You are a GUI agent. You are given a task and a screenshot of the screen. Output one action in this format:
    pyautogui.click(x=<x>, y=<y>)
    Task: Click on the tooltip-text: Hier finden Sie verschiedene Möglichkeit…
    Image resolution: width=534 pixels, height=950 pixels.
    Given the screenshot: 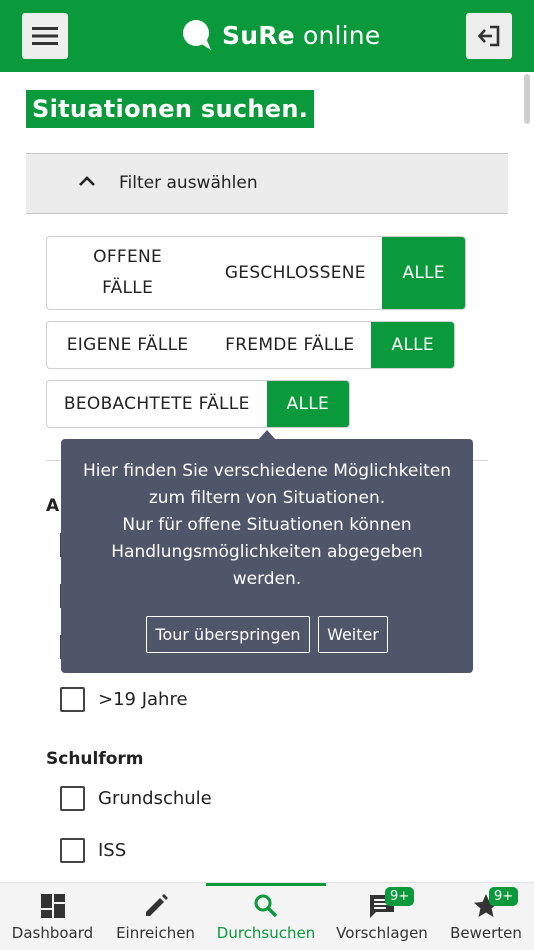 What is the action you would take?
    pyautogui.click(x=267, y=525)
    